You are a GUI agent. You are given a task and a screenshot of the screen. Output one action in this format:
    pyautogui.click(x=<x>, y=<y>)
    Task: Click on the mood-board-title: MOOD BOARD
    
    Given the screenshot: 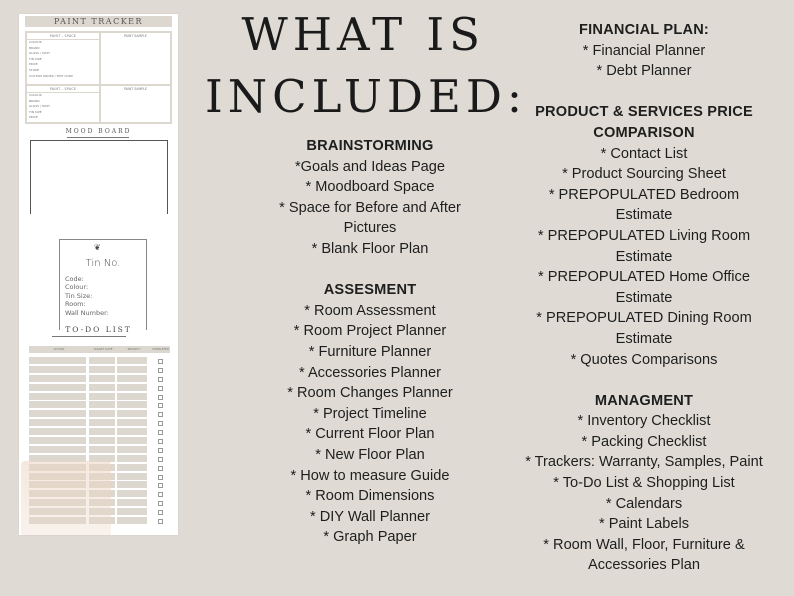 What is the action you would take?
    pyautogui.click(x=98, y=131)
    